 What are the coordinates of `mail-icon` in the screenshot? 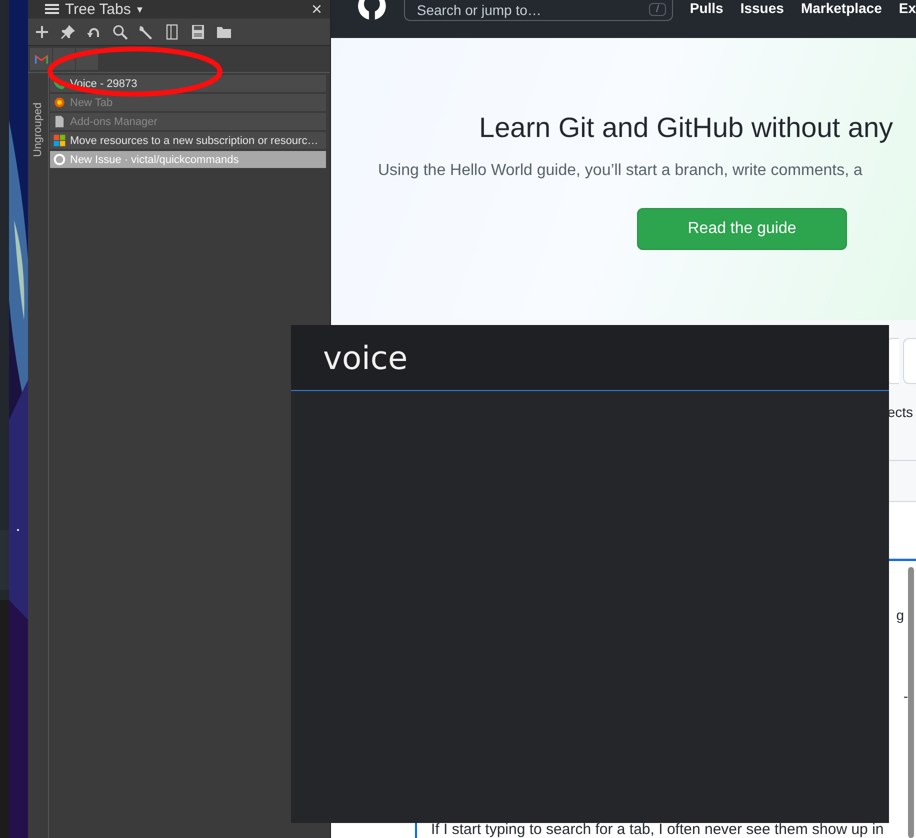 It's located at (41, 59).